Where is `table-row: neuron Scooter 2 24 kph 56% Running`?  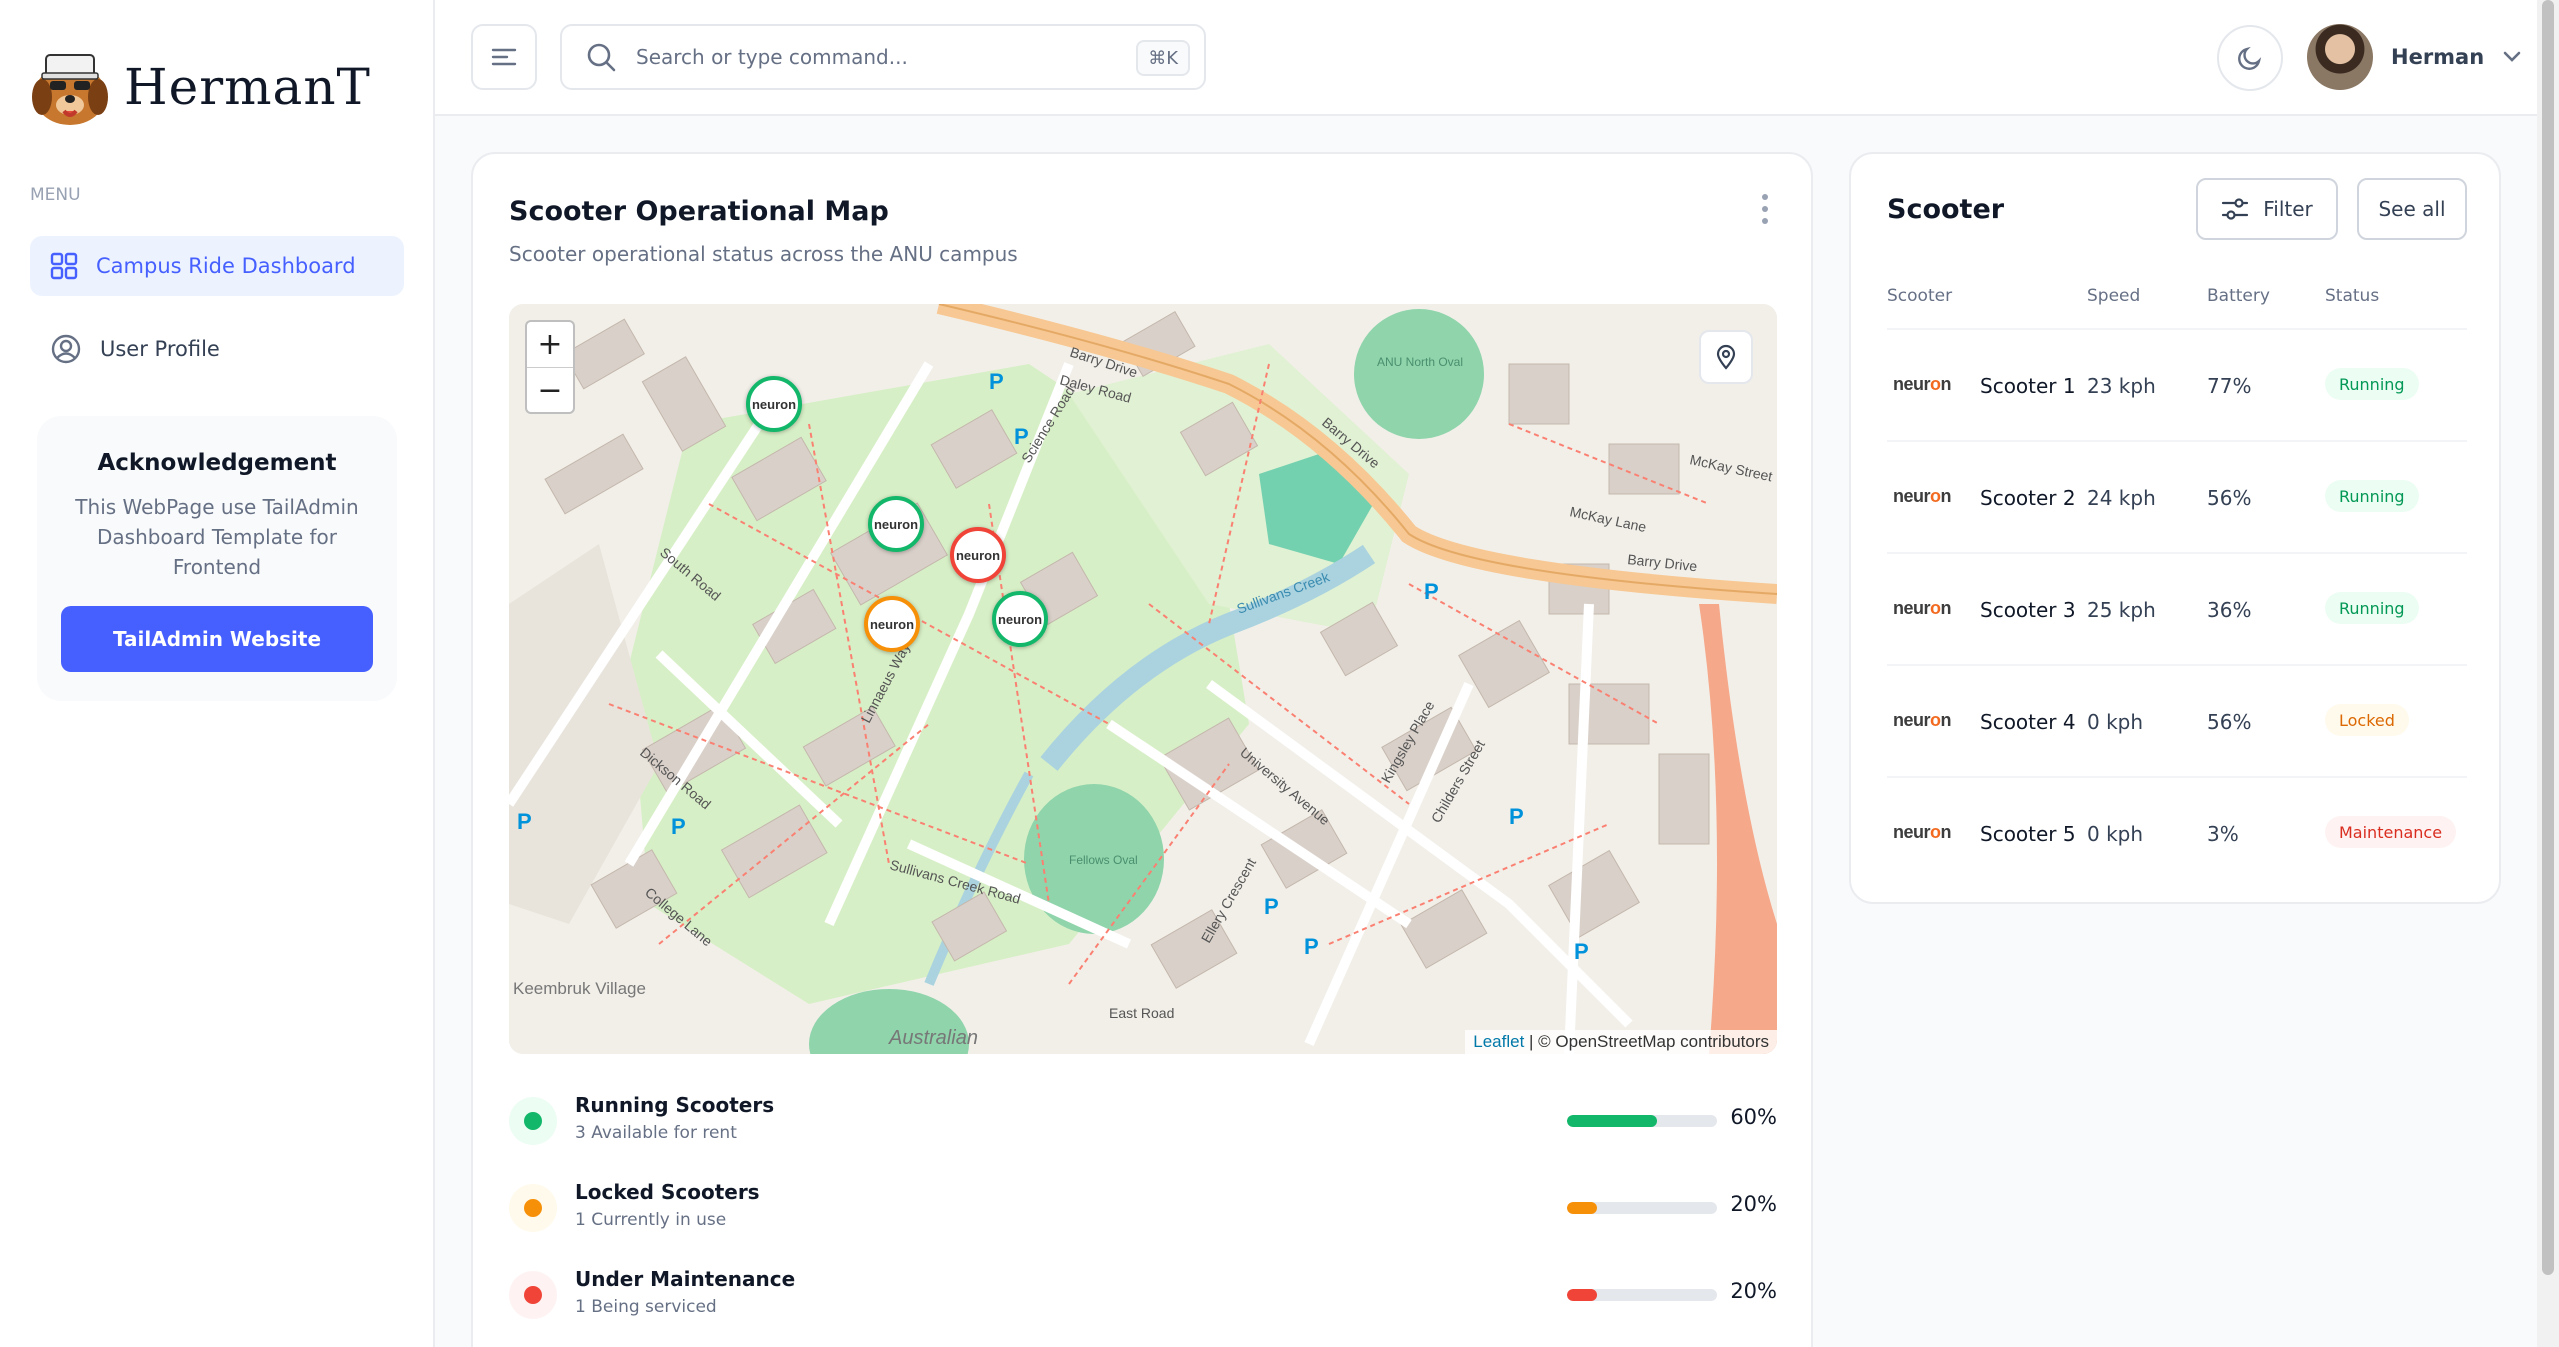 table-row: neuron Scooter 2 24 kph 56% Running is located at coordinates (2177, 498).